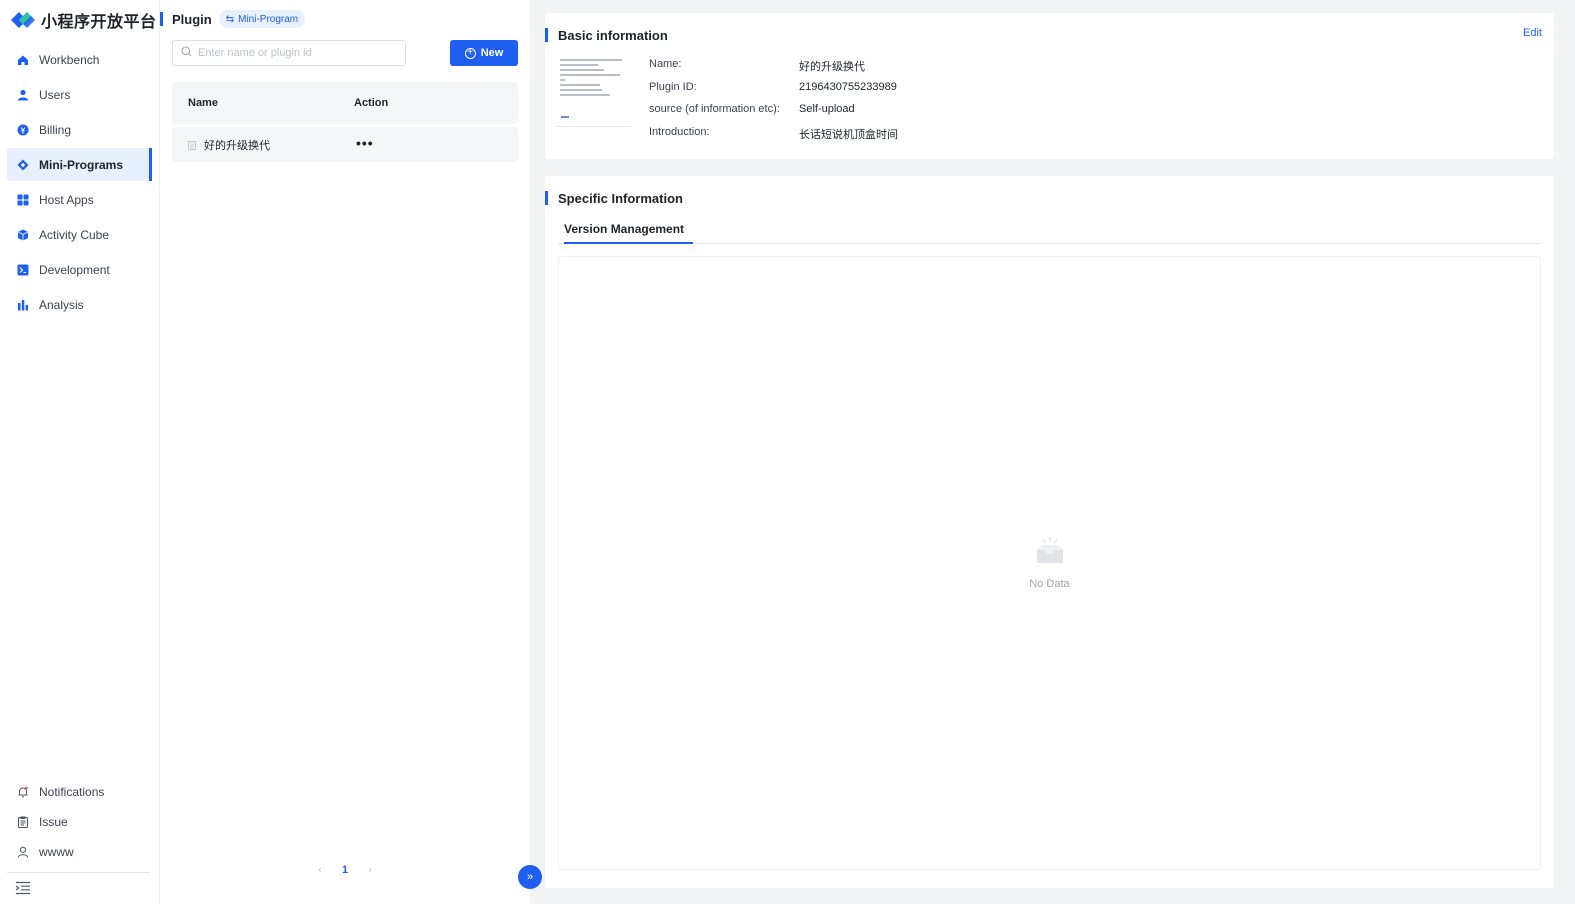 Image resolution: width=1575 pixels, height=904 pixels. What do you see at coordinates (230, 19) in the screenshot?
I see `swap-icon: ⇆` at bounding box center [230, 19].